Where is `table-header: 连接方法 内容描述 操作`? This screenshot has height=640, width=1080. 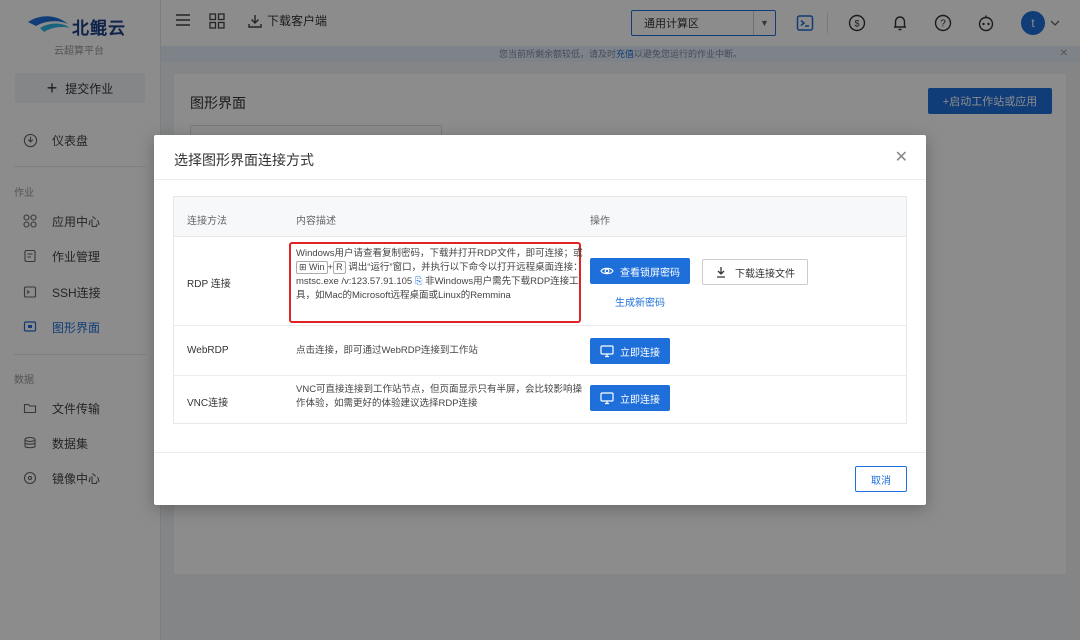
table-header: 连接方法 内容描述 操作 is located at coordinates (540, 217).